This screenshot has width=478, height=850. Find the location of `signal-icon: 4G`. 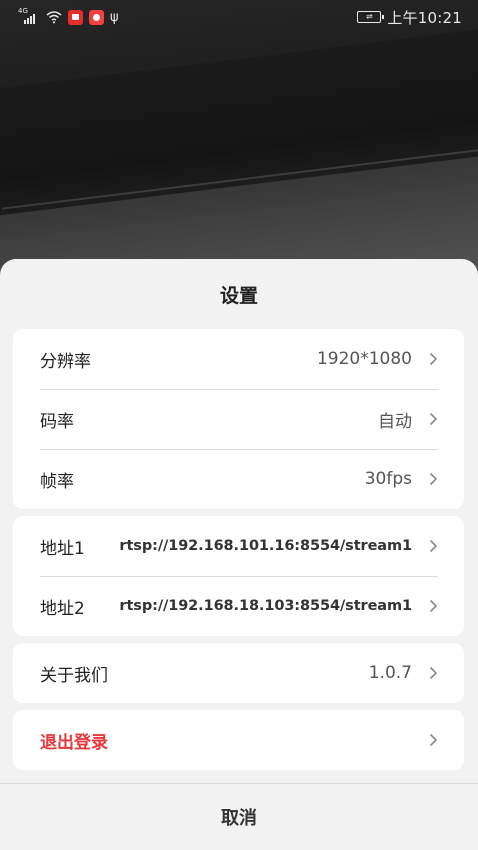

signal-icon: 4G is located at coordinates (29, 15).